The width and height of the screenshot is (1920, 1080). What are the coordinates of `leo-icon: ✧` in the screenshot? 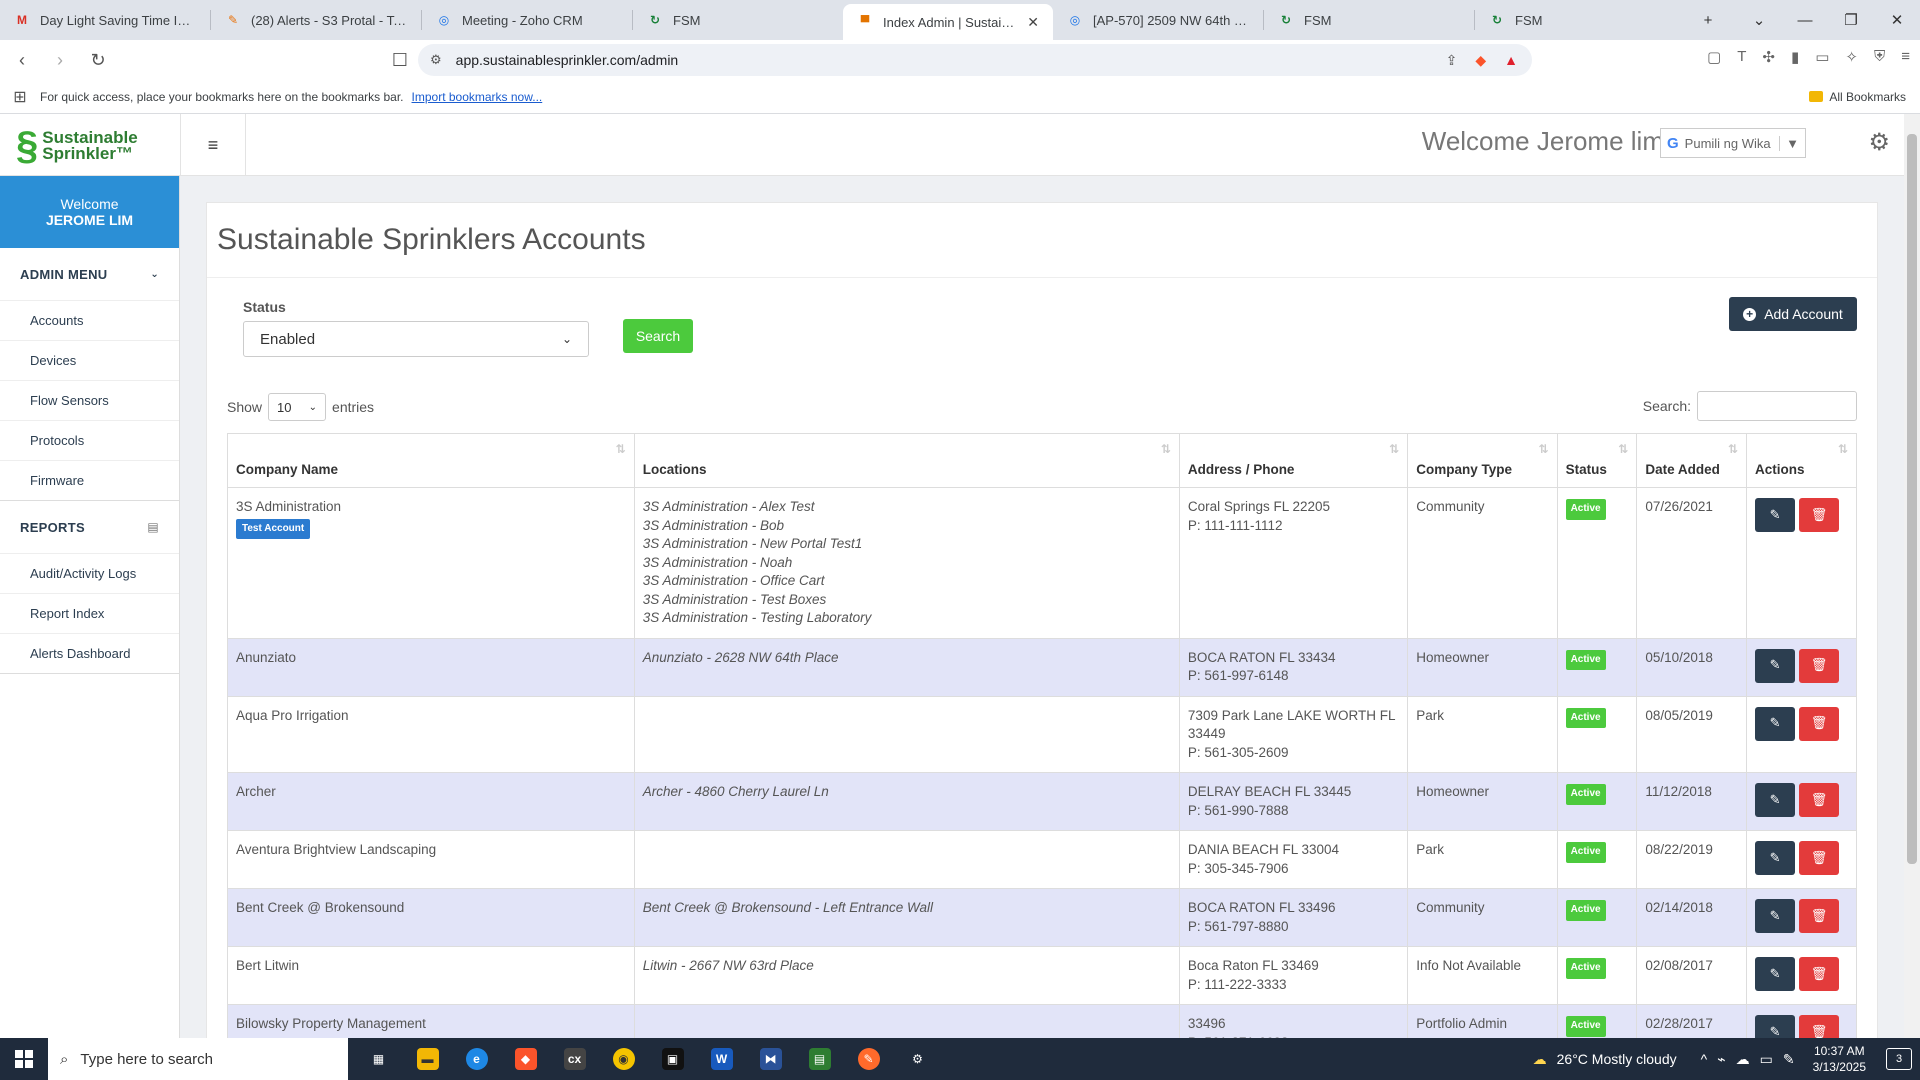 It's located at (1851, 57).